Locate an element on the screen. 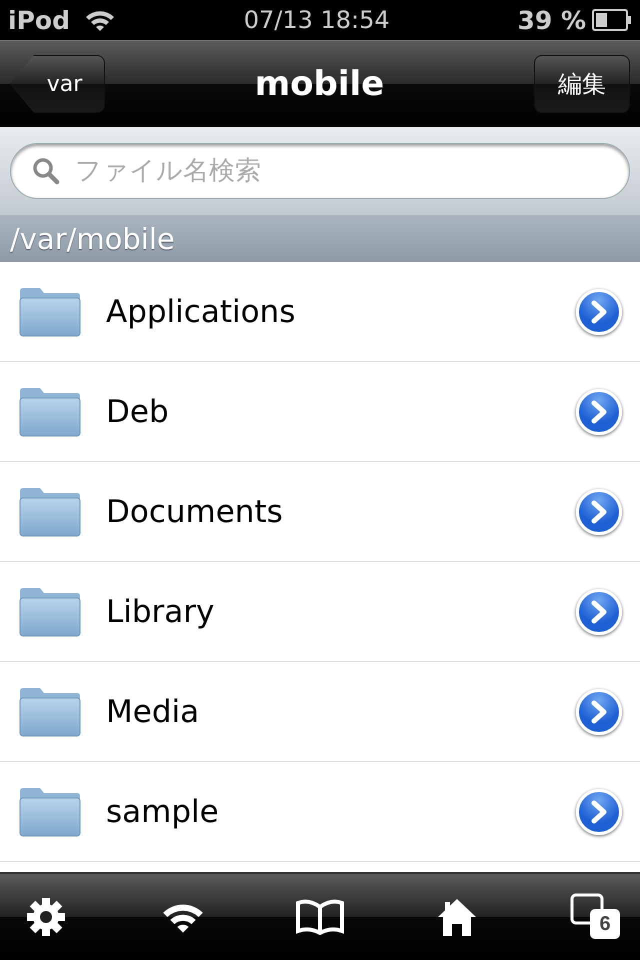 Image resolution: width=640 pixels, height=960 pixels. battery-percent: 39 % is located at coordinates (551, 20).